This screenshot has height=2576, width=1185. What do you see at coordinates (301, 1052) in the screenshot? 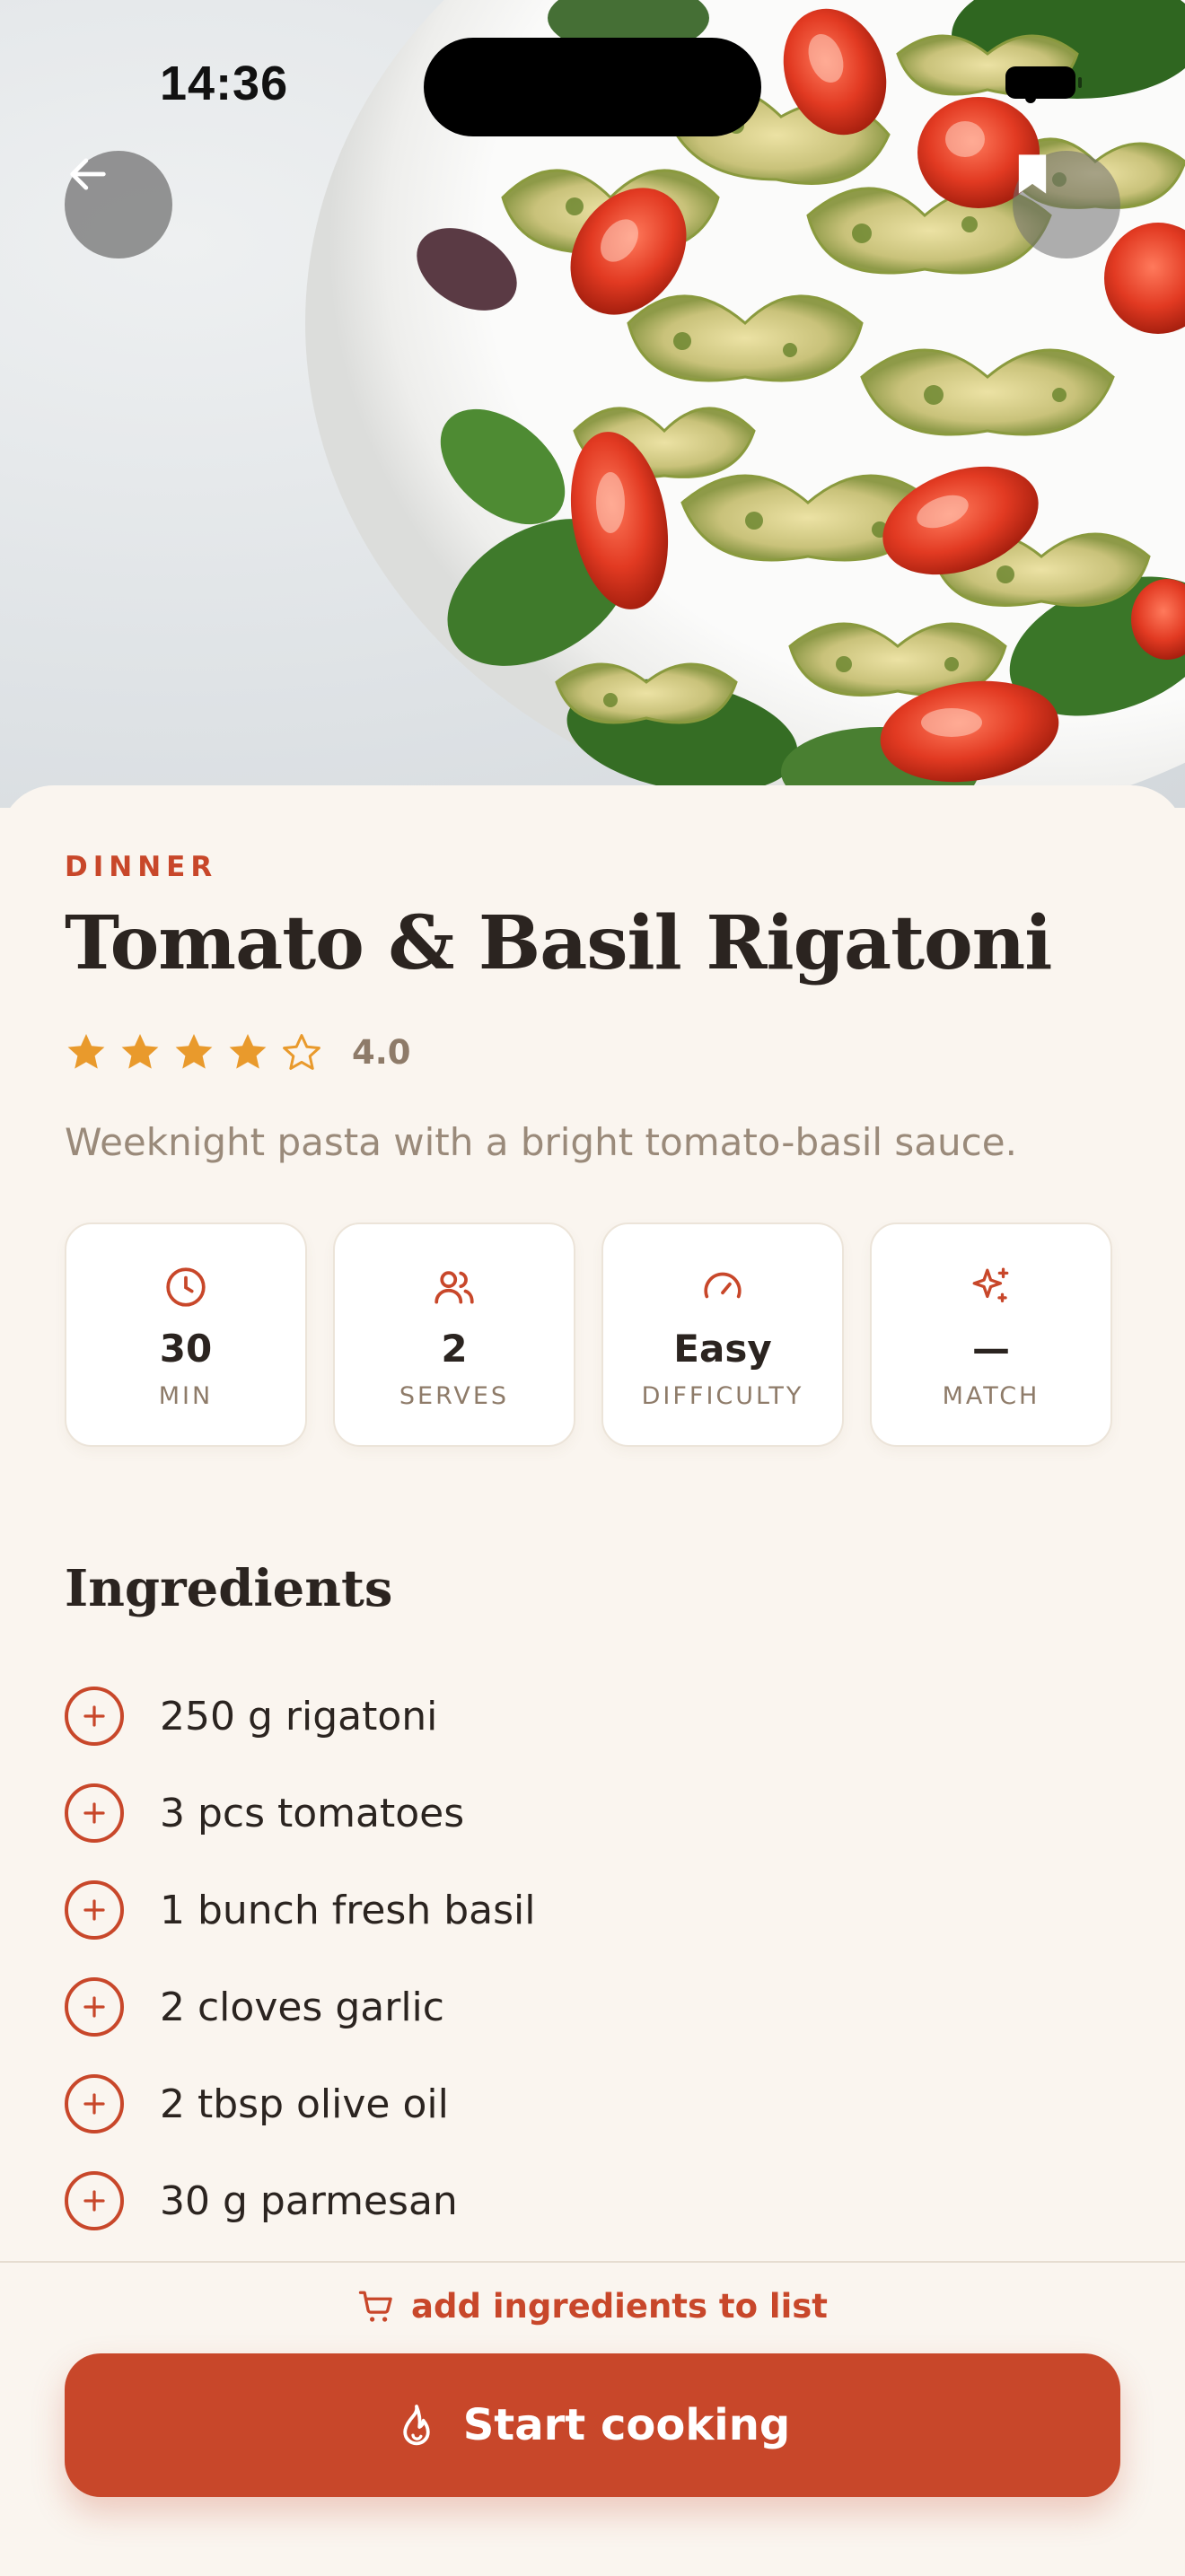
I see `star-outline-icon` at bounding box center [301, 1052].